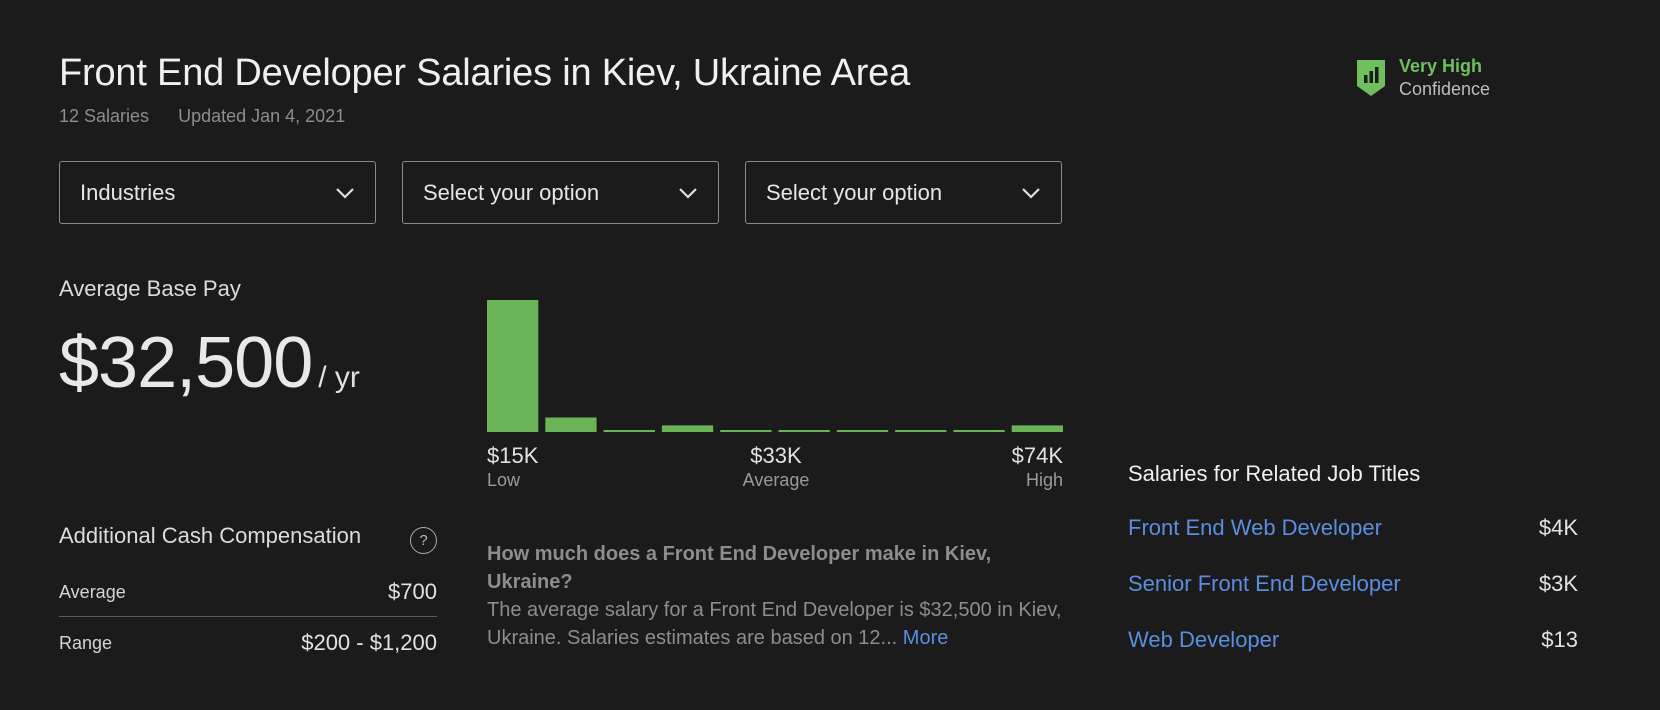 The image size is (1660, 710). Describe the element at coordinates (776, 480) in the screenshot. I see `axis-average-label: Average` at that location.